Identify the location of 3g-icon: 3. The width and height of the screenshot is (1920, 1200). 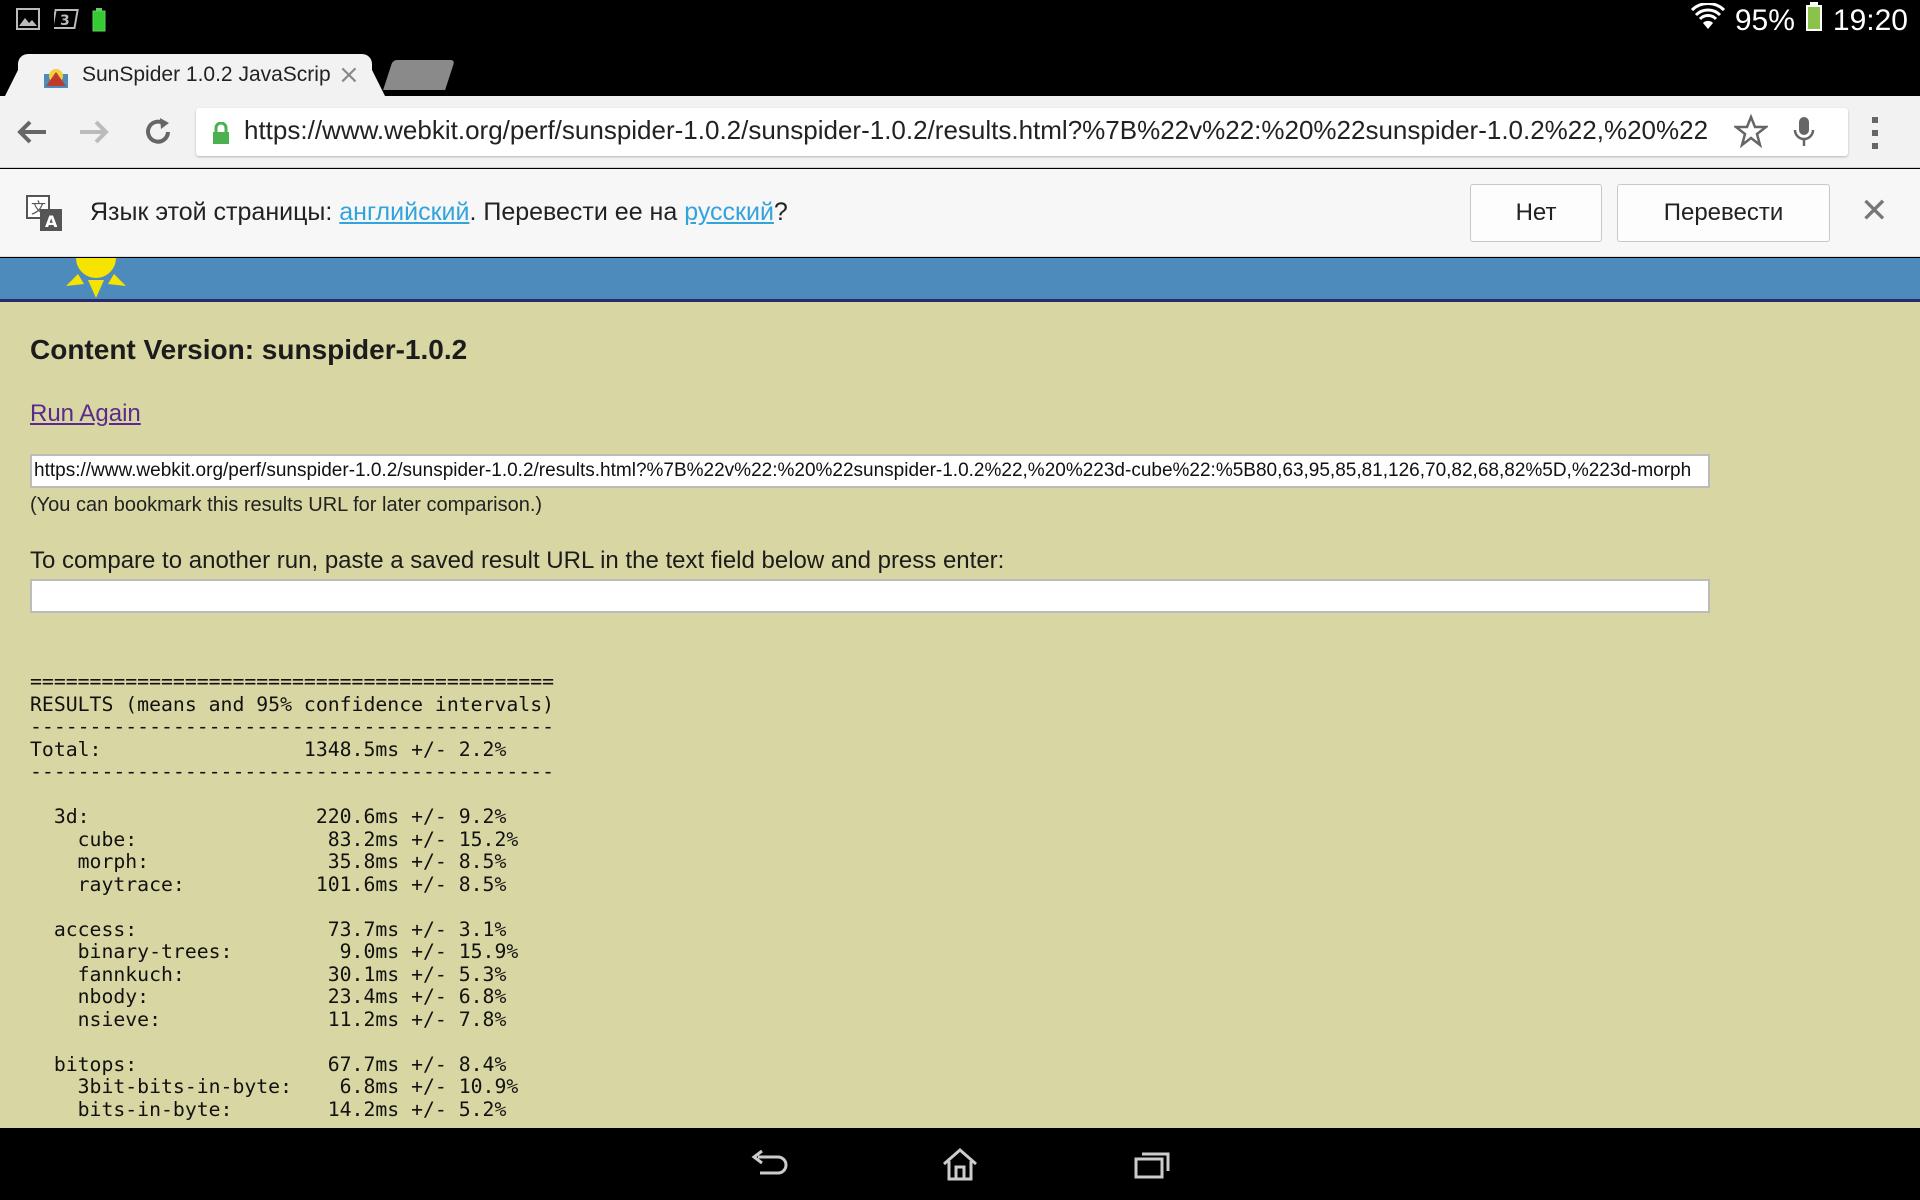
(65, 19).